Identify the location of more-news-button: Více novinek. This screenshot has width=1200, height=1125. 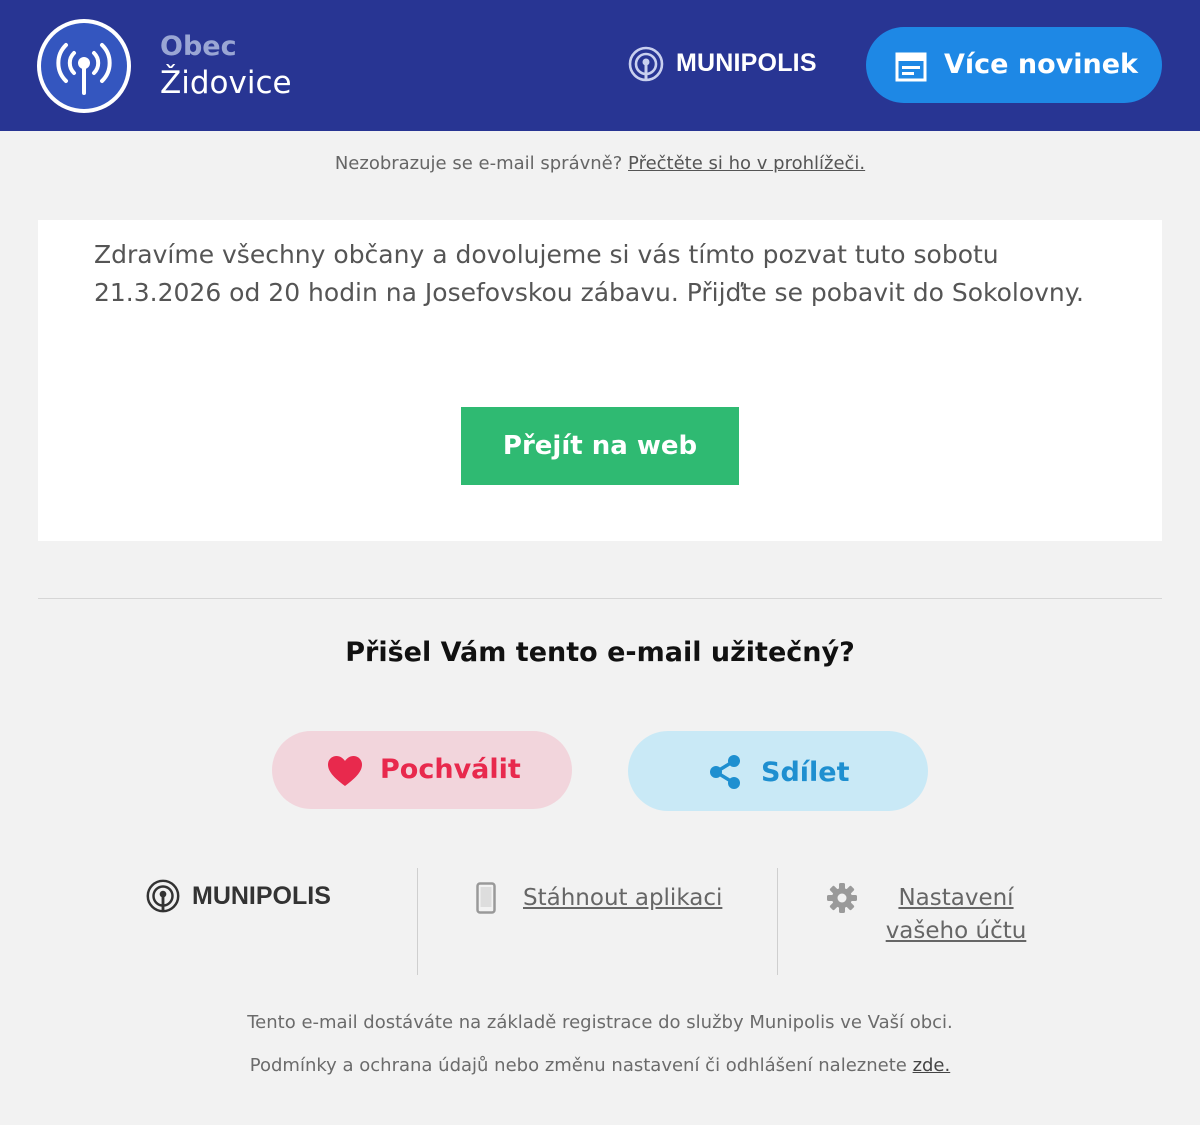
(1014, 65).